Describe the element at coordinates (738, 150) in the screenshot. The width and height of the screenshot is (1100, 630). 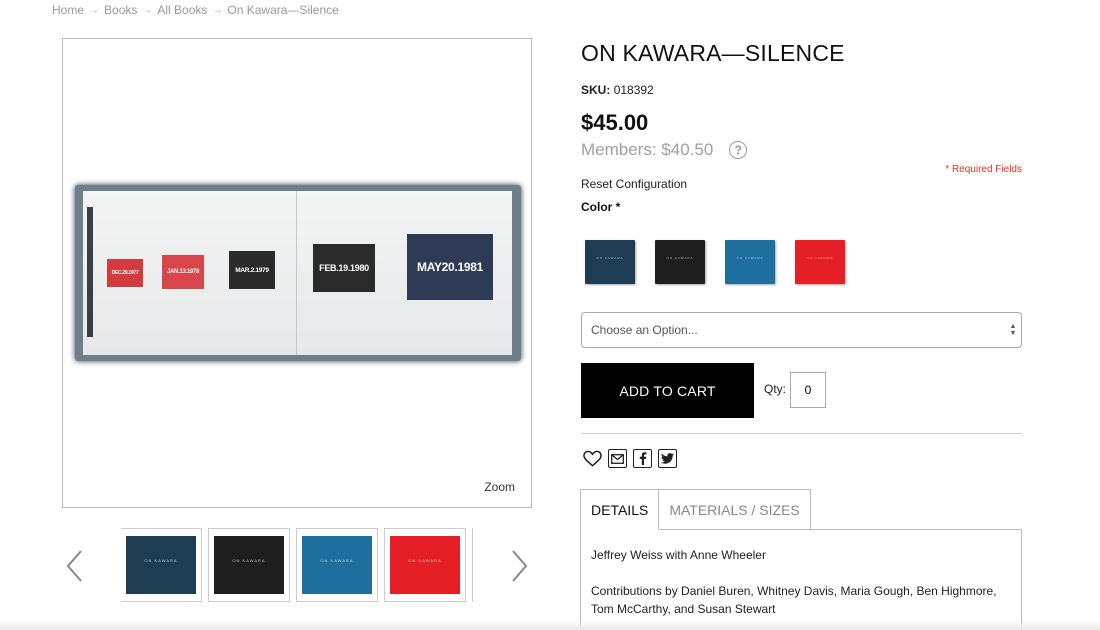
I see `help-icon: ?` at that location.